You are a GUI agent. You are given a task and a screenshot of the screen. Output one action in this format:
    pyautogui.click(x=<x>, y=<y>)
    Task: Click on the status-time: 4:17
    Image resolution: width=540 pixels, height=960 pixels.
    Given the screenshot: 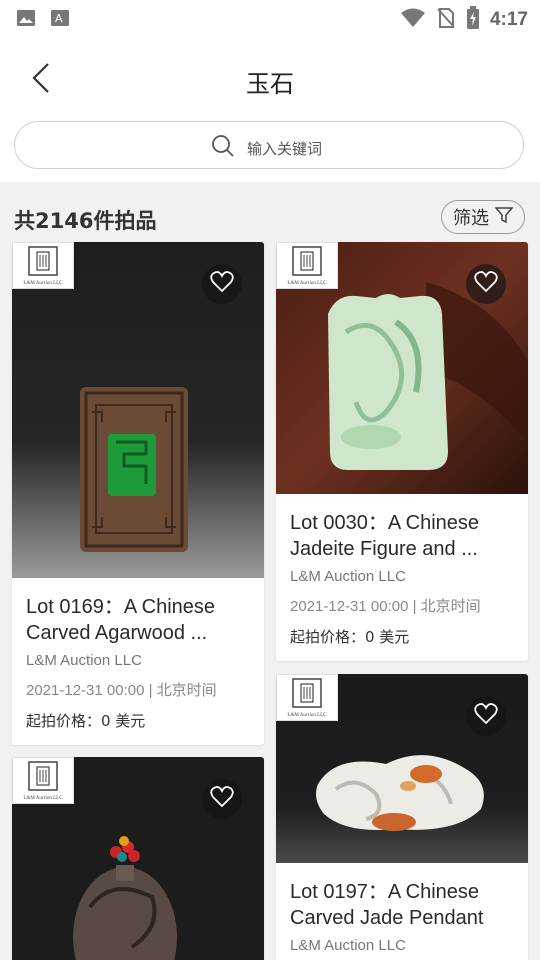 What is the action you would take?
    pyautogui.click(x=508, y=19)
    